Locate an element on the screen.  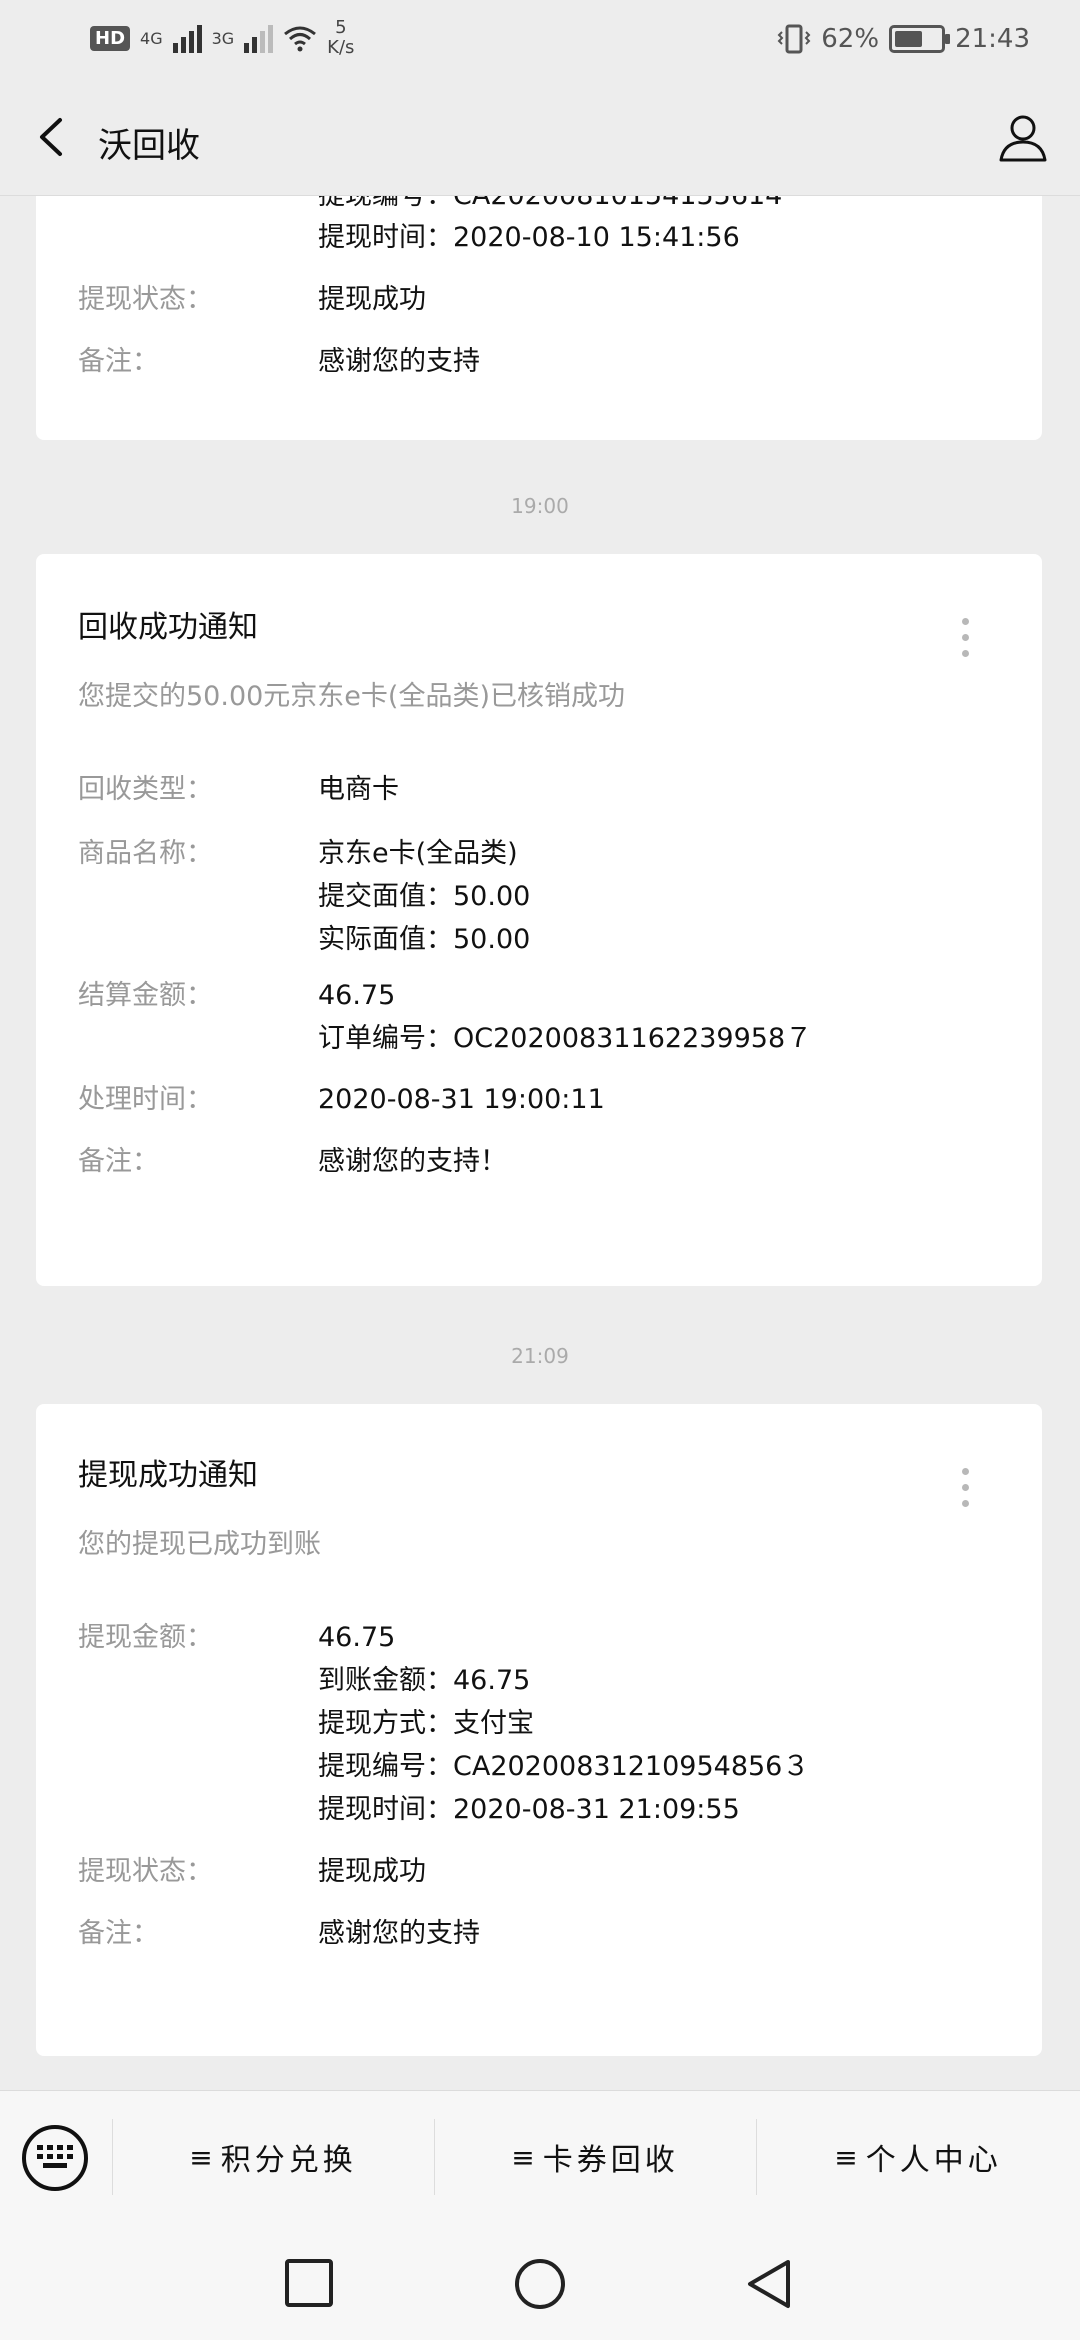
status-left: HD 4G 3G 5 K/s is located at coordinates (222, 38).